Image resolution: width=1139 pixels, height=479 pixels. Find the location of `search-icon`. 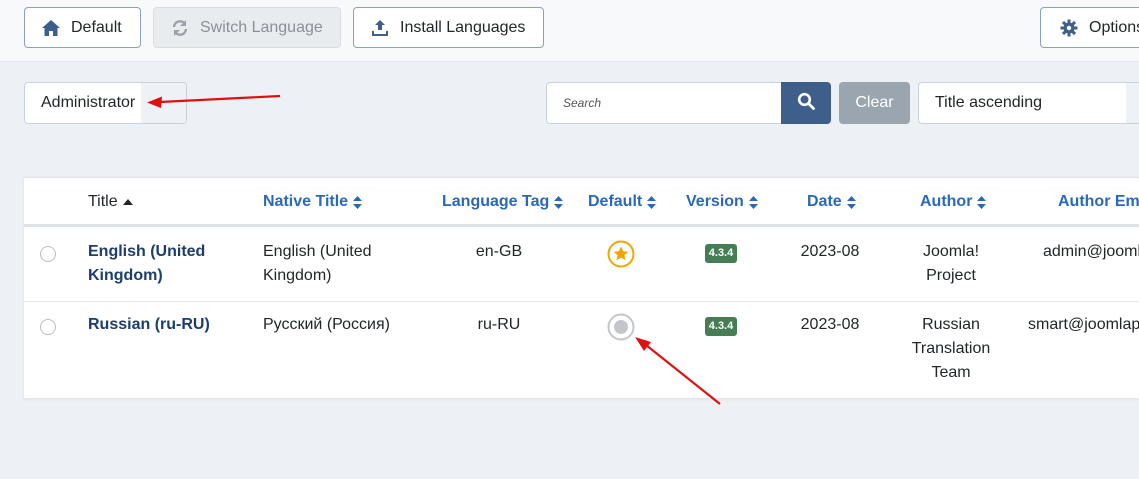

search-icon is located at coordinates (806, 103).